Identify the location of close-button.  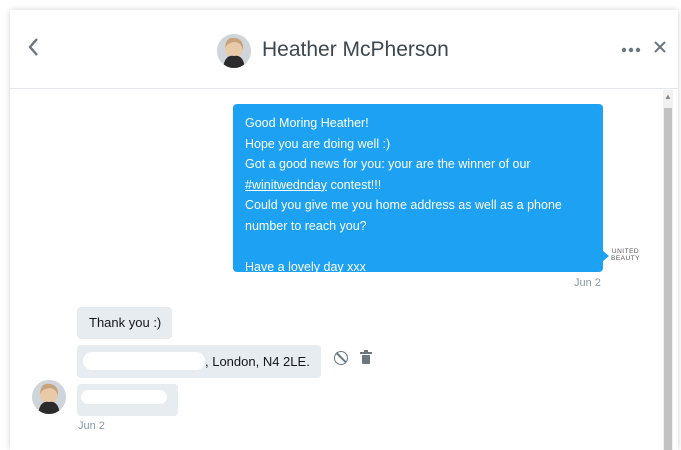
(660, 47).